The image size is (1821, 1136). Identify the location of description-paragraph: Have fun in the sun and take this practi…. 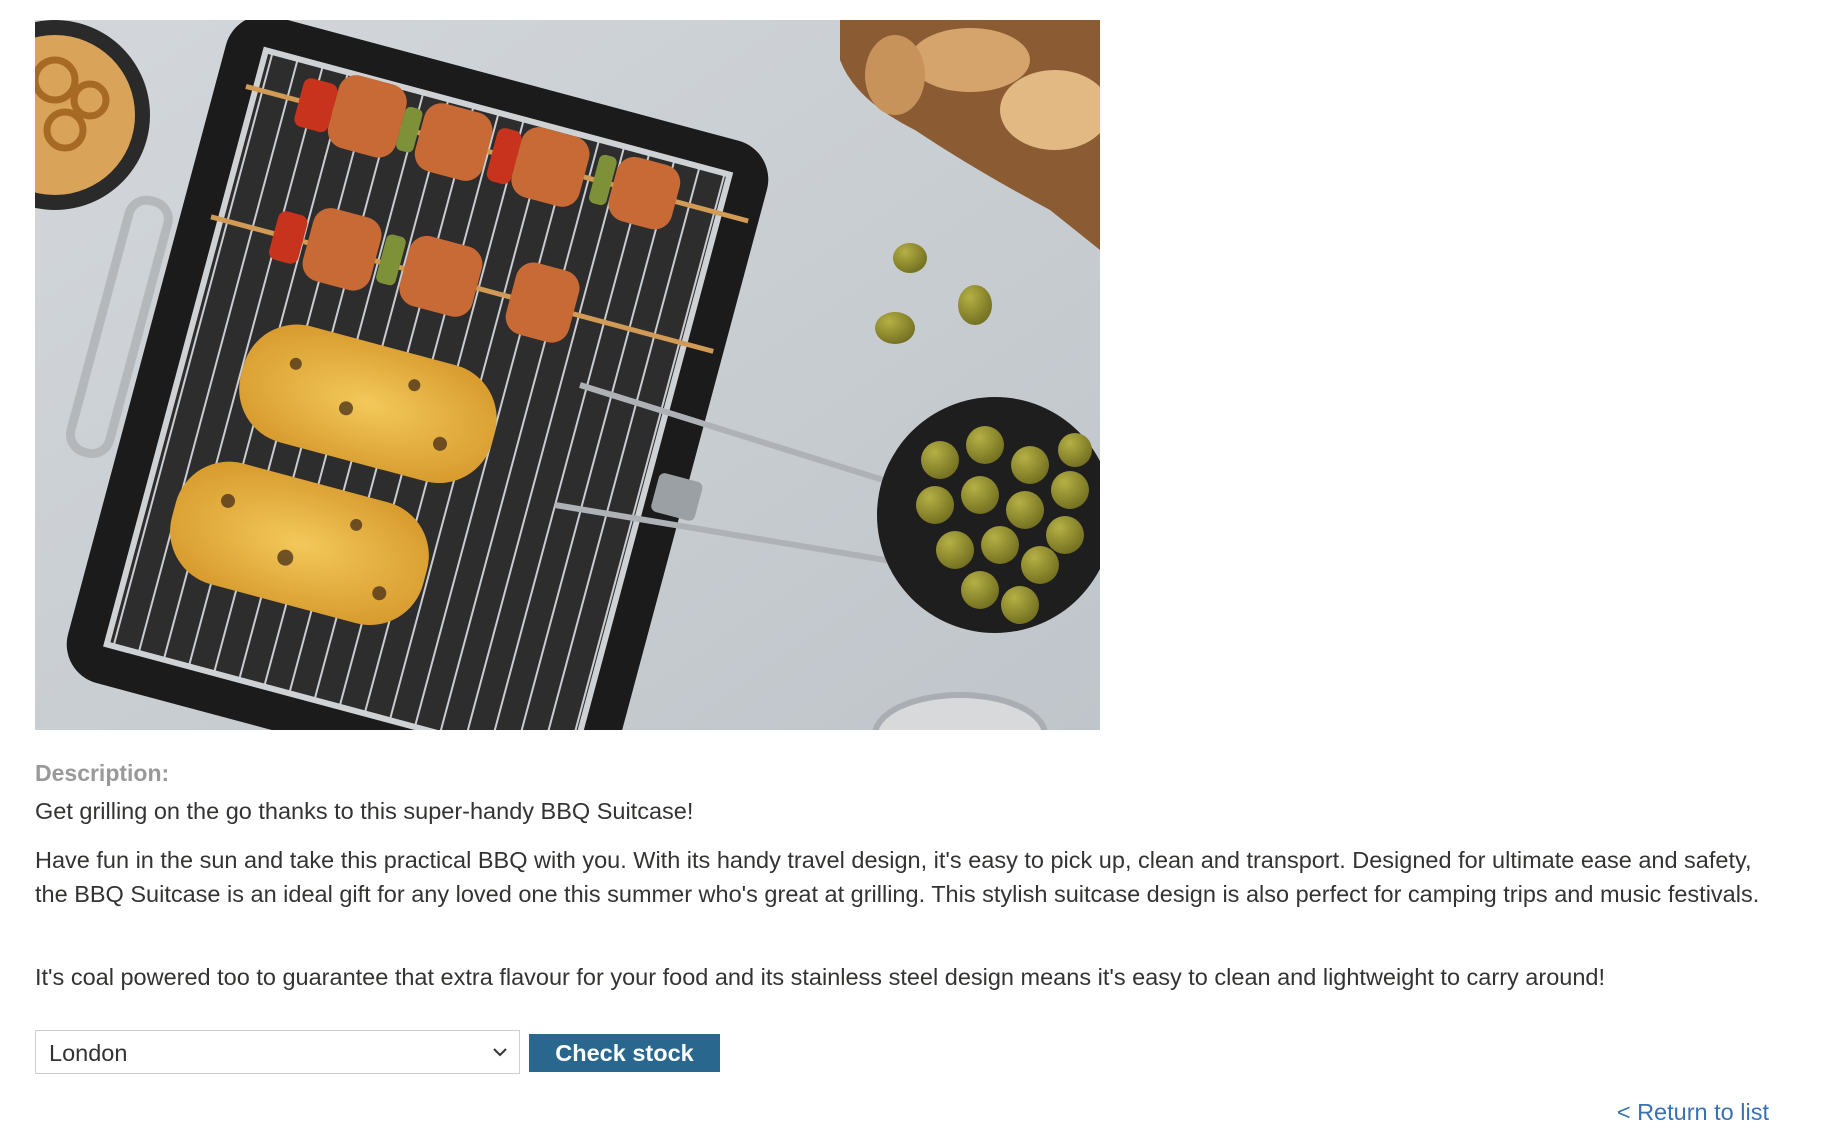
(897, 877).